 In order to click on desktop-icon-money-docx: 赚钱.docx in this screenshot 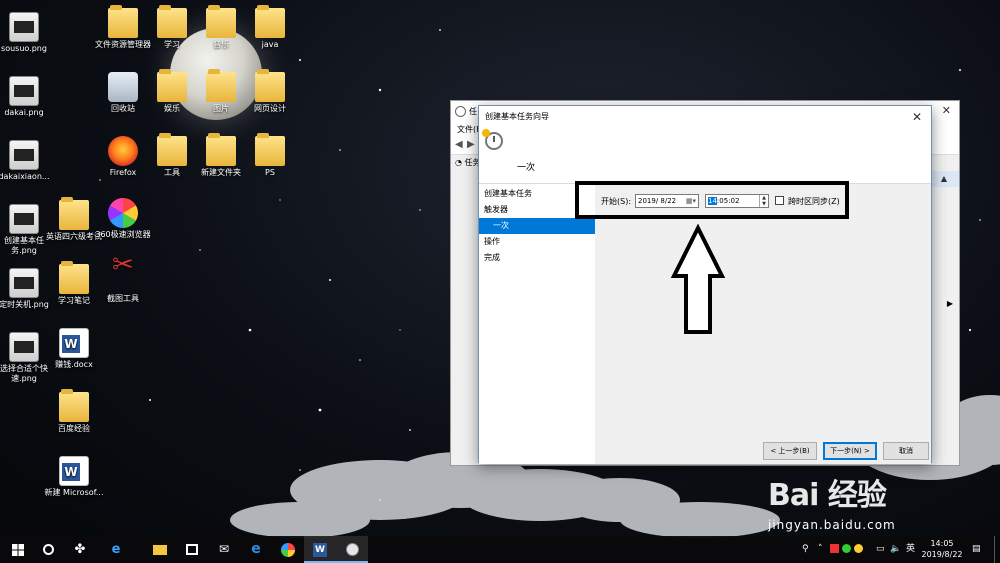, I will do `click(74, 349)`.